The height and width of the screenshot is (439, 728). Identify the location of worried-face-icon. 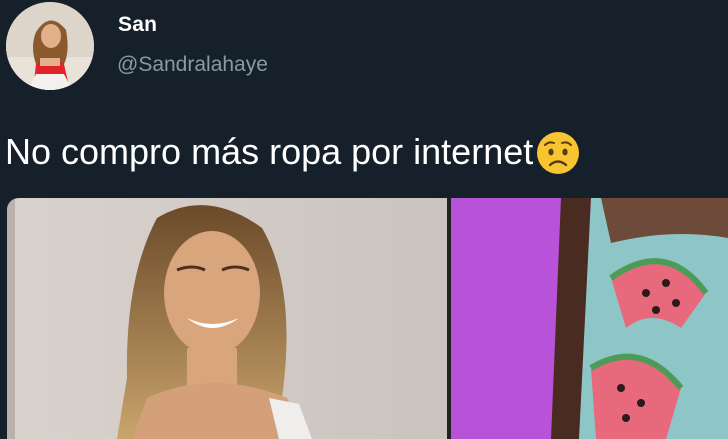
(558, 153).